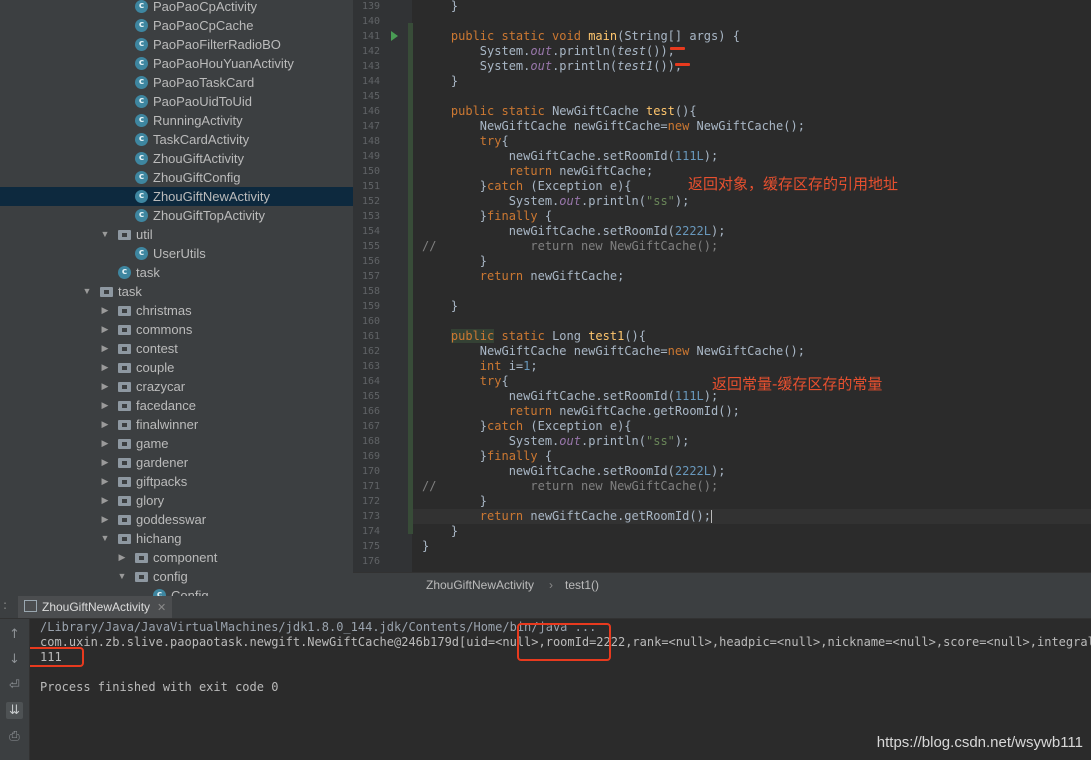 This screenshot has height=760, width=1091. What do you see at coordinates (199, 158) in the screenshot?
I see `tree-item-label: ZhouGiftActivity` at bounding box center [199, 158].